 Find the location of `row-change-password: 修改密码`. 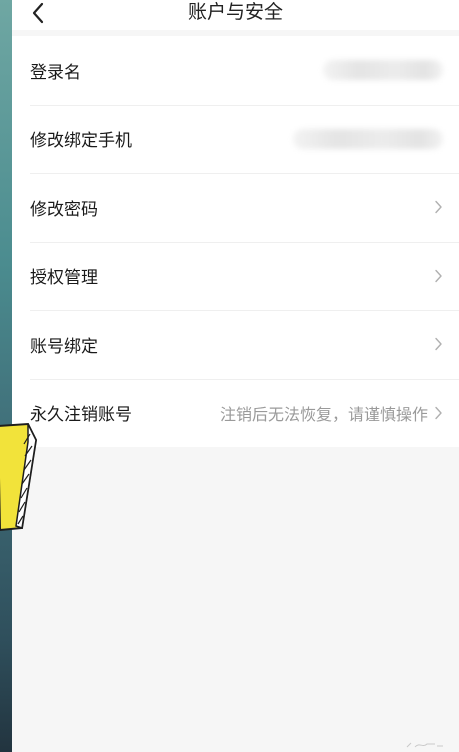

row-change-password: 修改密码 is located at coordinates (235, 207).